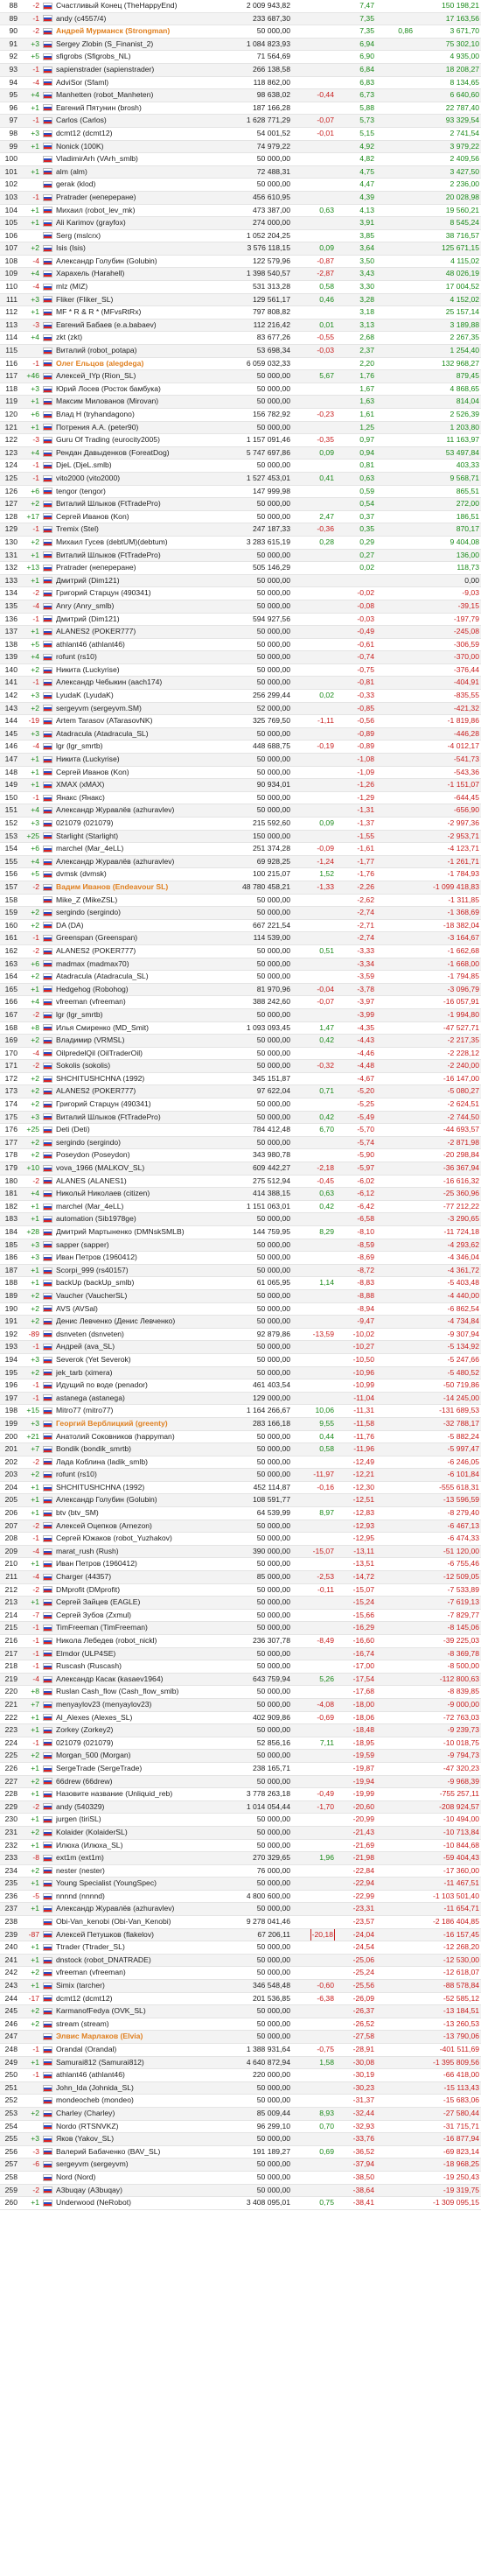 This screenshot has width=481, height=2576. I want to click on participant-name-cell: vfreeman (vfreeman), so click(132, 1974).